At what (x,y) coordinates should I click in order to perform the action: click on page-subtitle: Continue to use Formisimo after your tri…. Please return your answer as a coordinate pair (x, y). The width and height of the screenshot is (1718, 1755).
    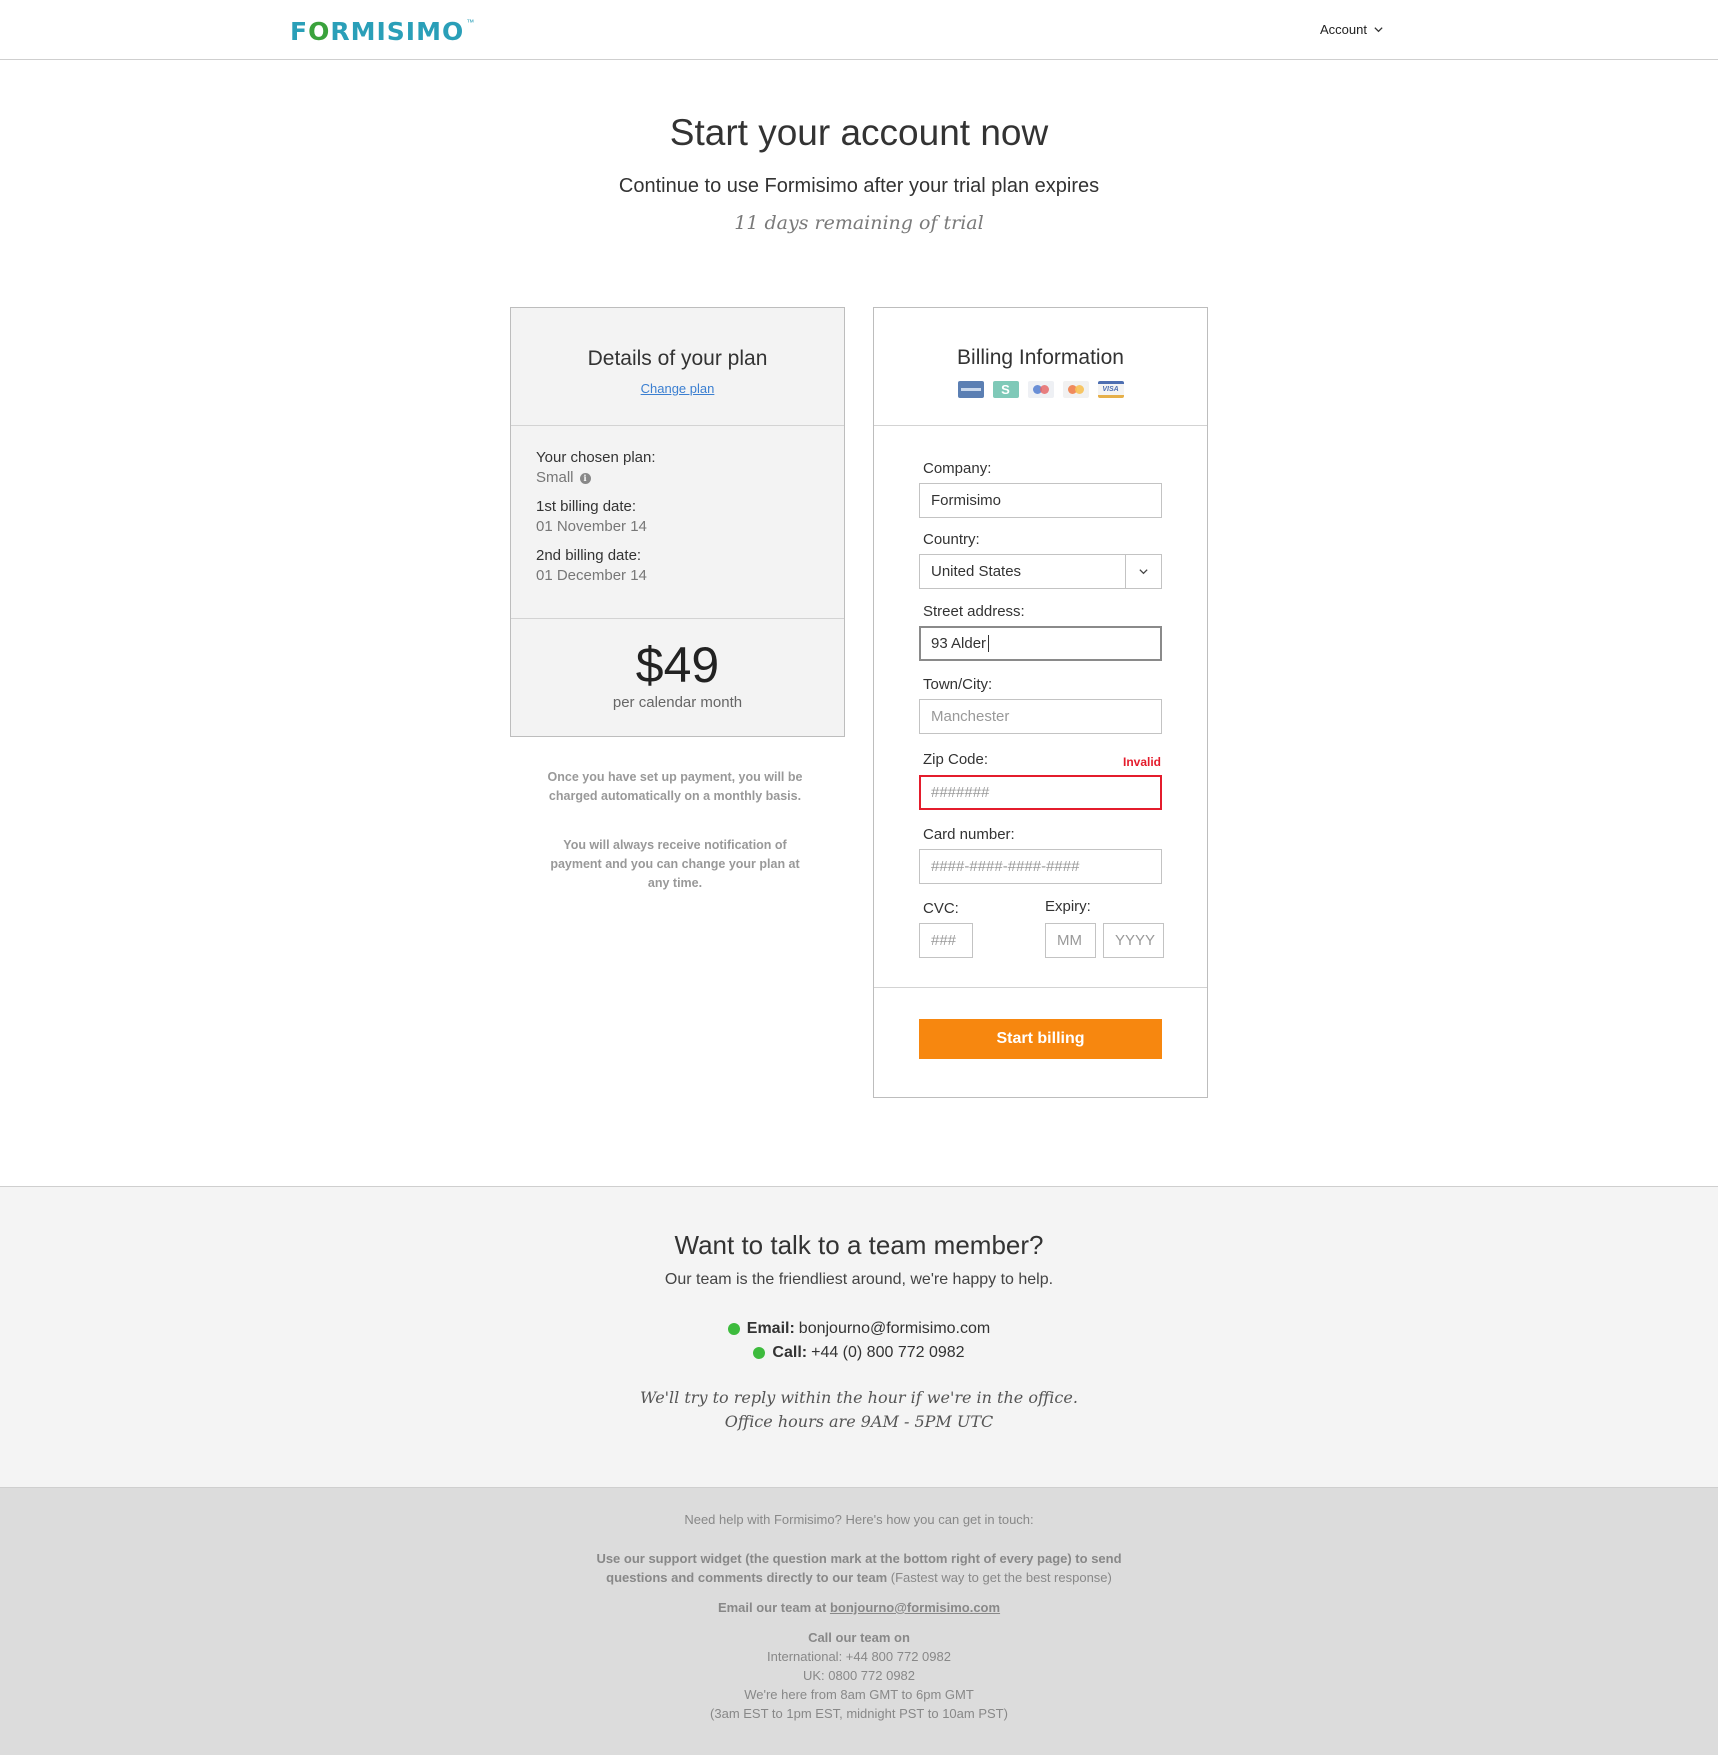
    Looking at the image, I should click on (859, 186).